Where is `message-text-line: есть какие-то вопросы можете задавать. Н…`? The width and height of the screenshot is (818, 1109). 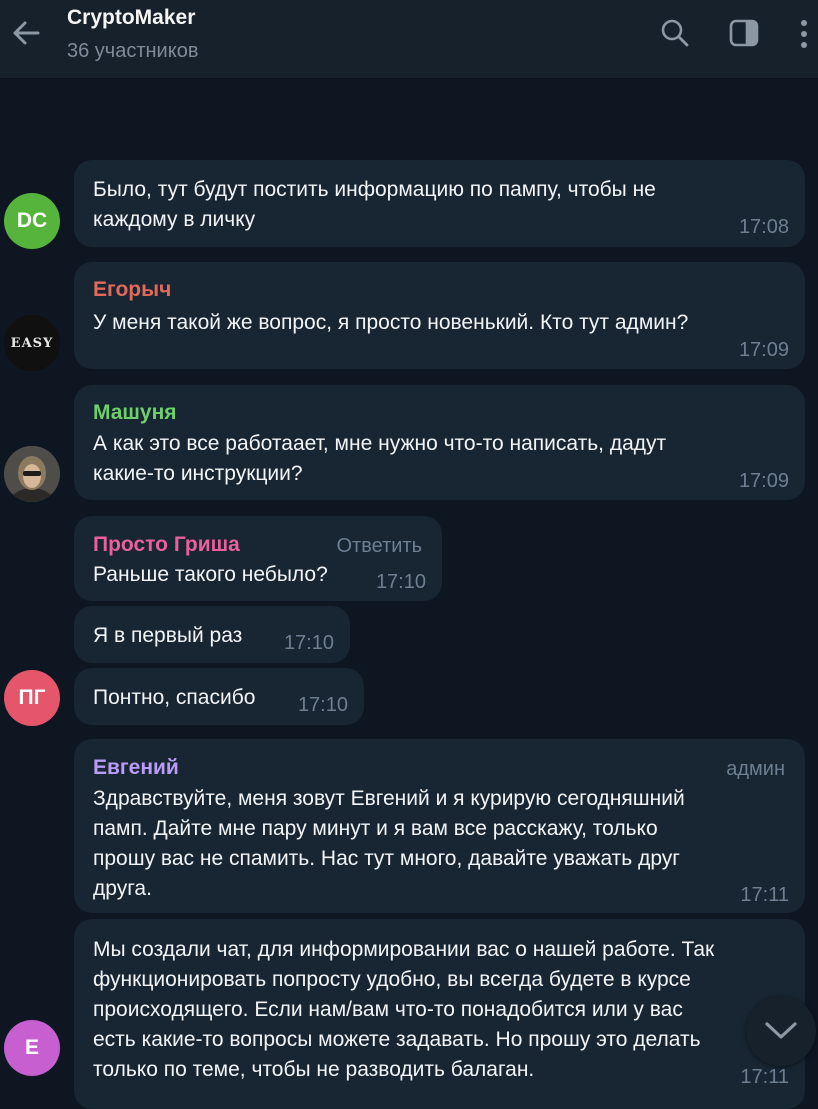 message-text-line: есть какие-то вопросы можете задавать. Н… is located at coordinates (397, 1039).